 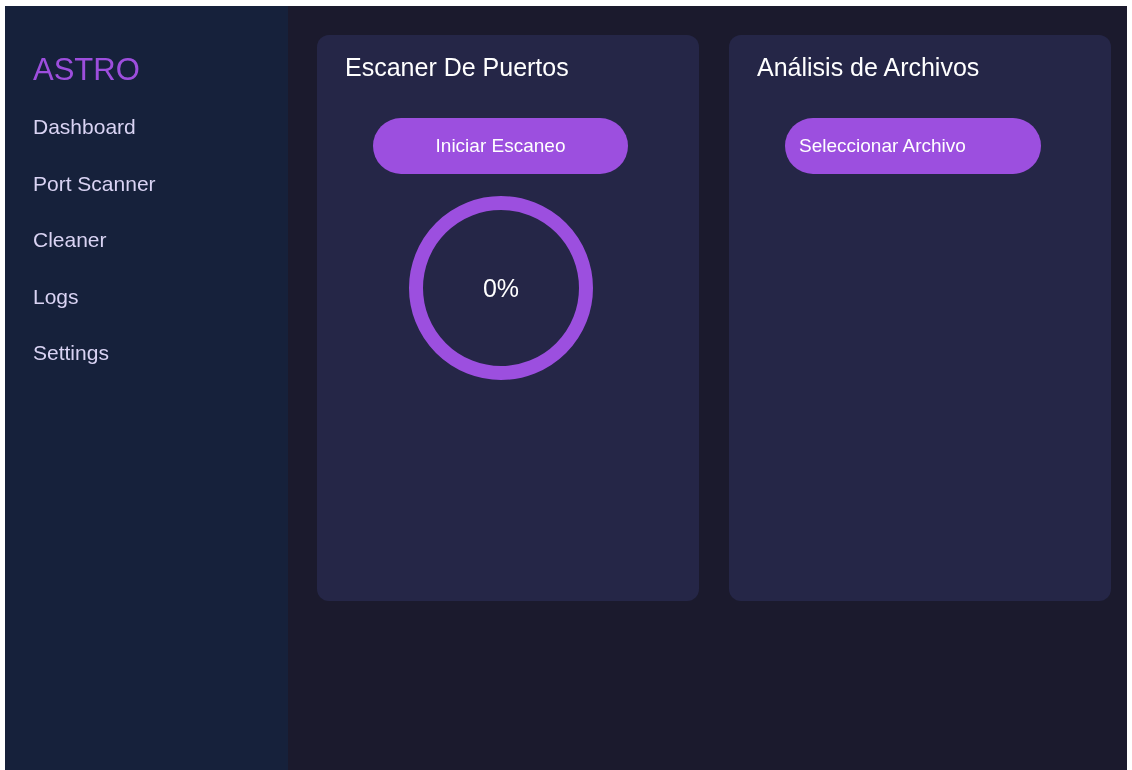 What do you see at coordinates (457, 67) in the screenshot?
I see `card-title: Escaner De Puertos` at bounding box center [457, 67].